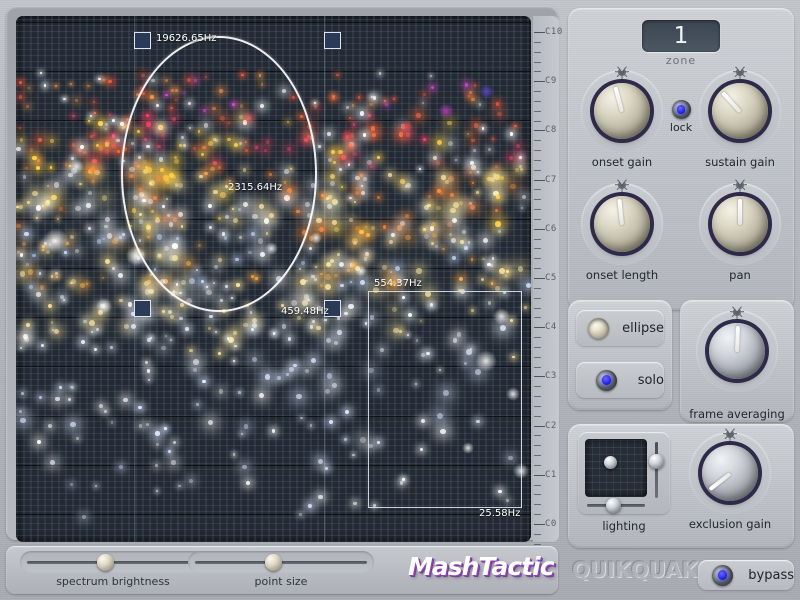 The height and width of the screenshot is (600, 800). I want to click on ellipse-toggle: ellipse, so click(620, 328).